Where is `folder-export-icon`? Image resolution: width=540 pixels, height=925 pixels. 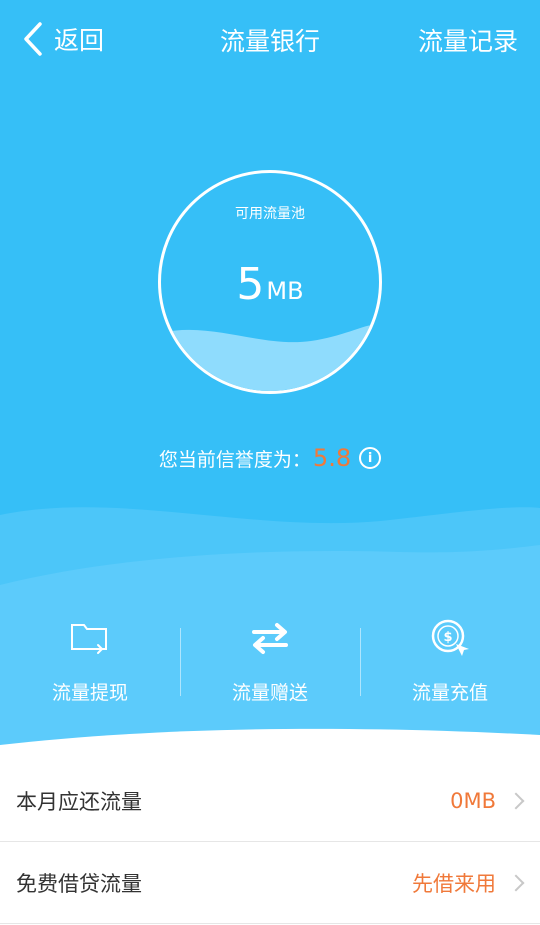 folder-export-icon is located at coordinates (89, 639).